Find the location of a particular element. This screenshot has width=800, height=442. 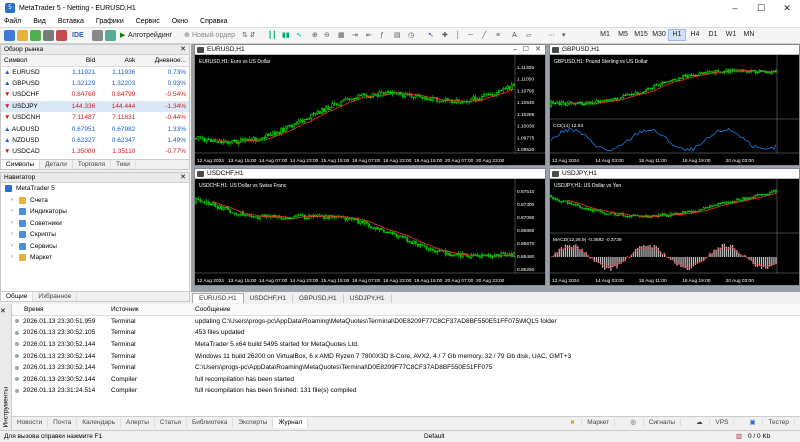

vertical-line-icon: │ is located at coordinates (458, 36).